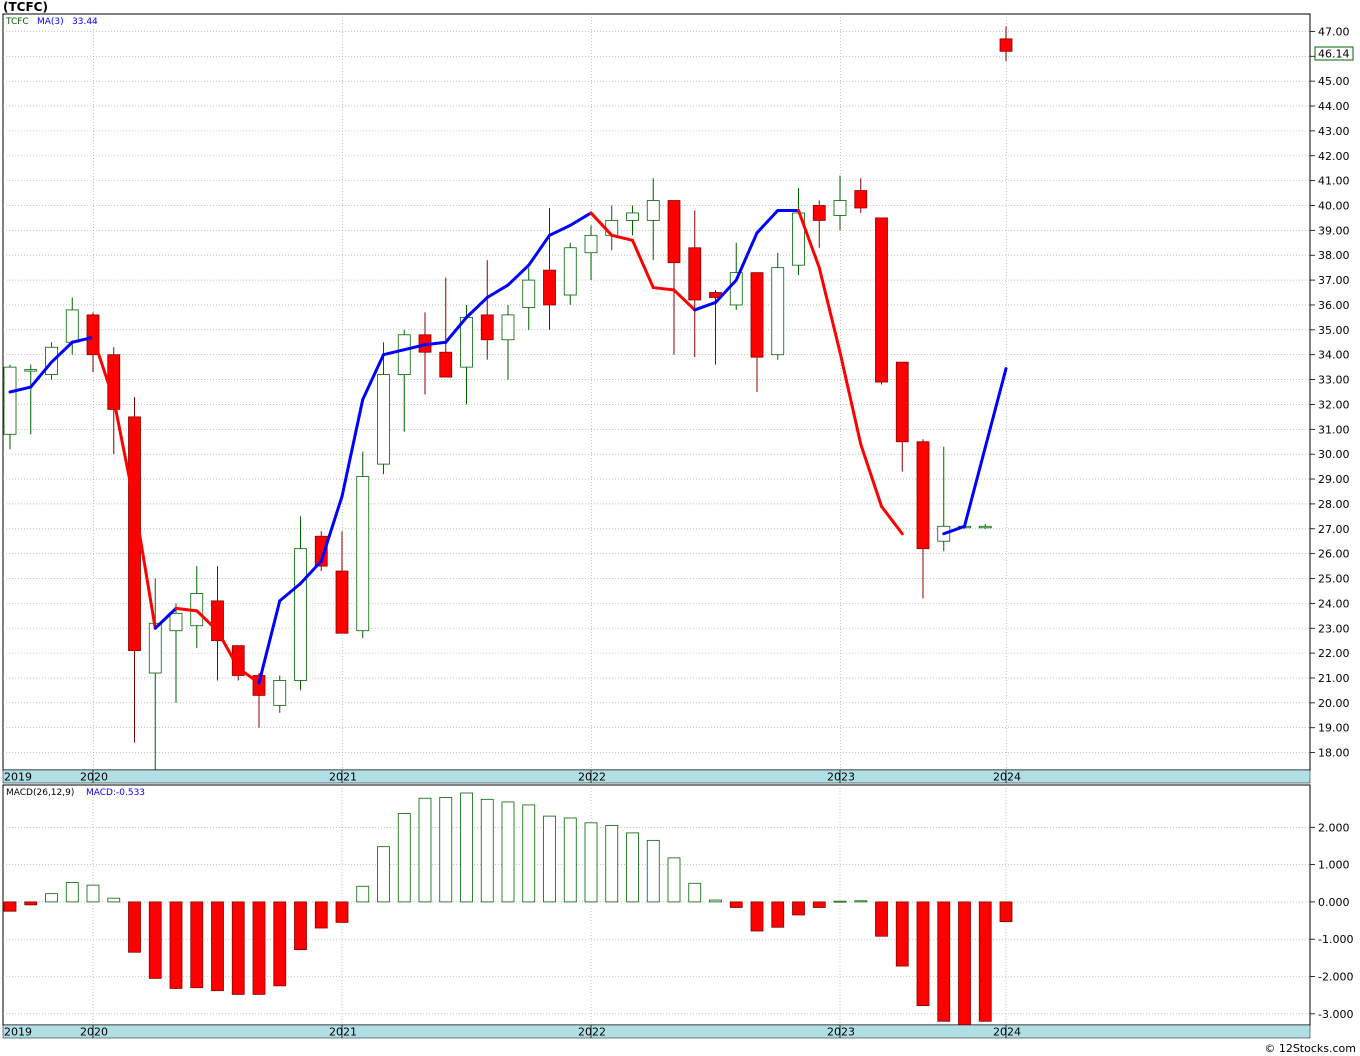 This screenshot has width=1360, height=1056. I want to click on price-x-axis: 2019 2020 2021 2022 2023 2024, so click(656, 776).